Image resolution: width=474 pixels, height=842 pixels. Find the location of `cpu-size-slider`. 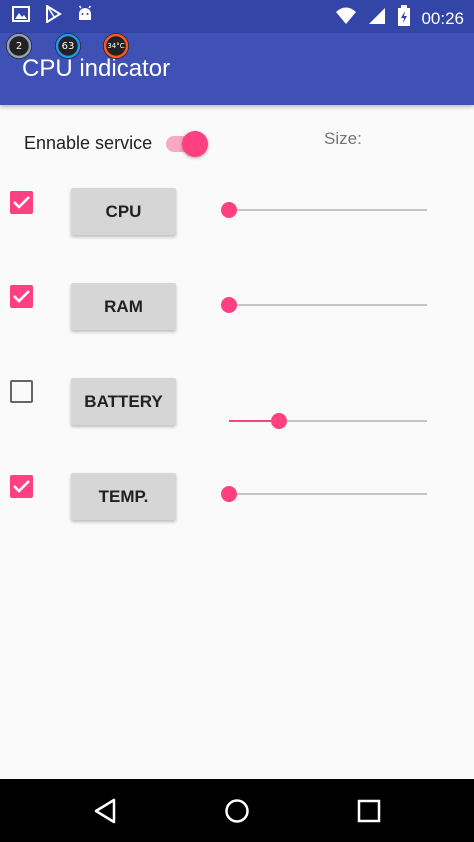

cpu-size-slider is located at coordinates (325, 210).